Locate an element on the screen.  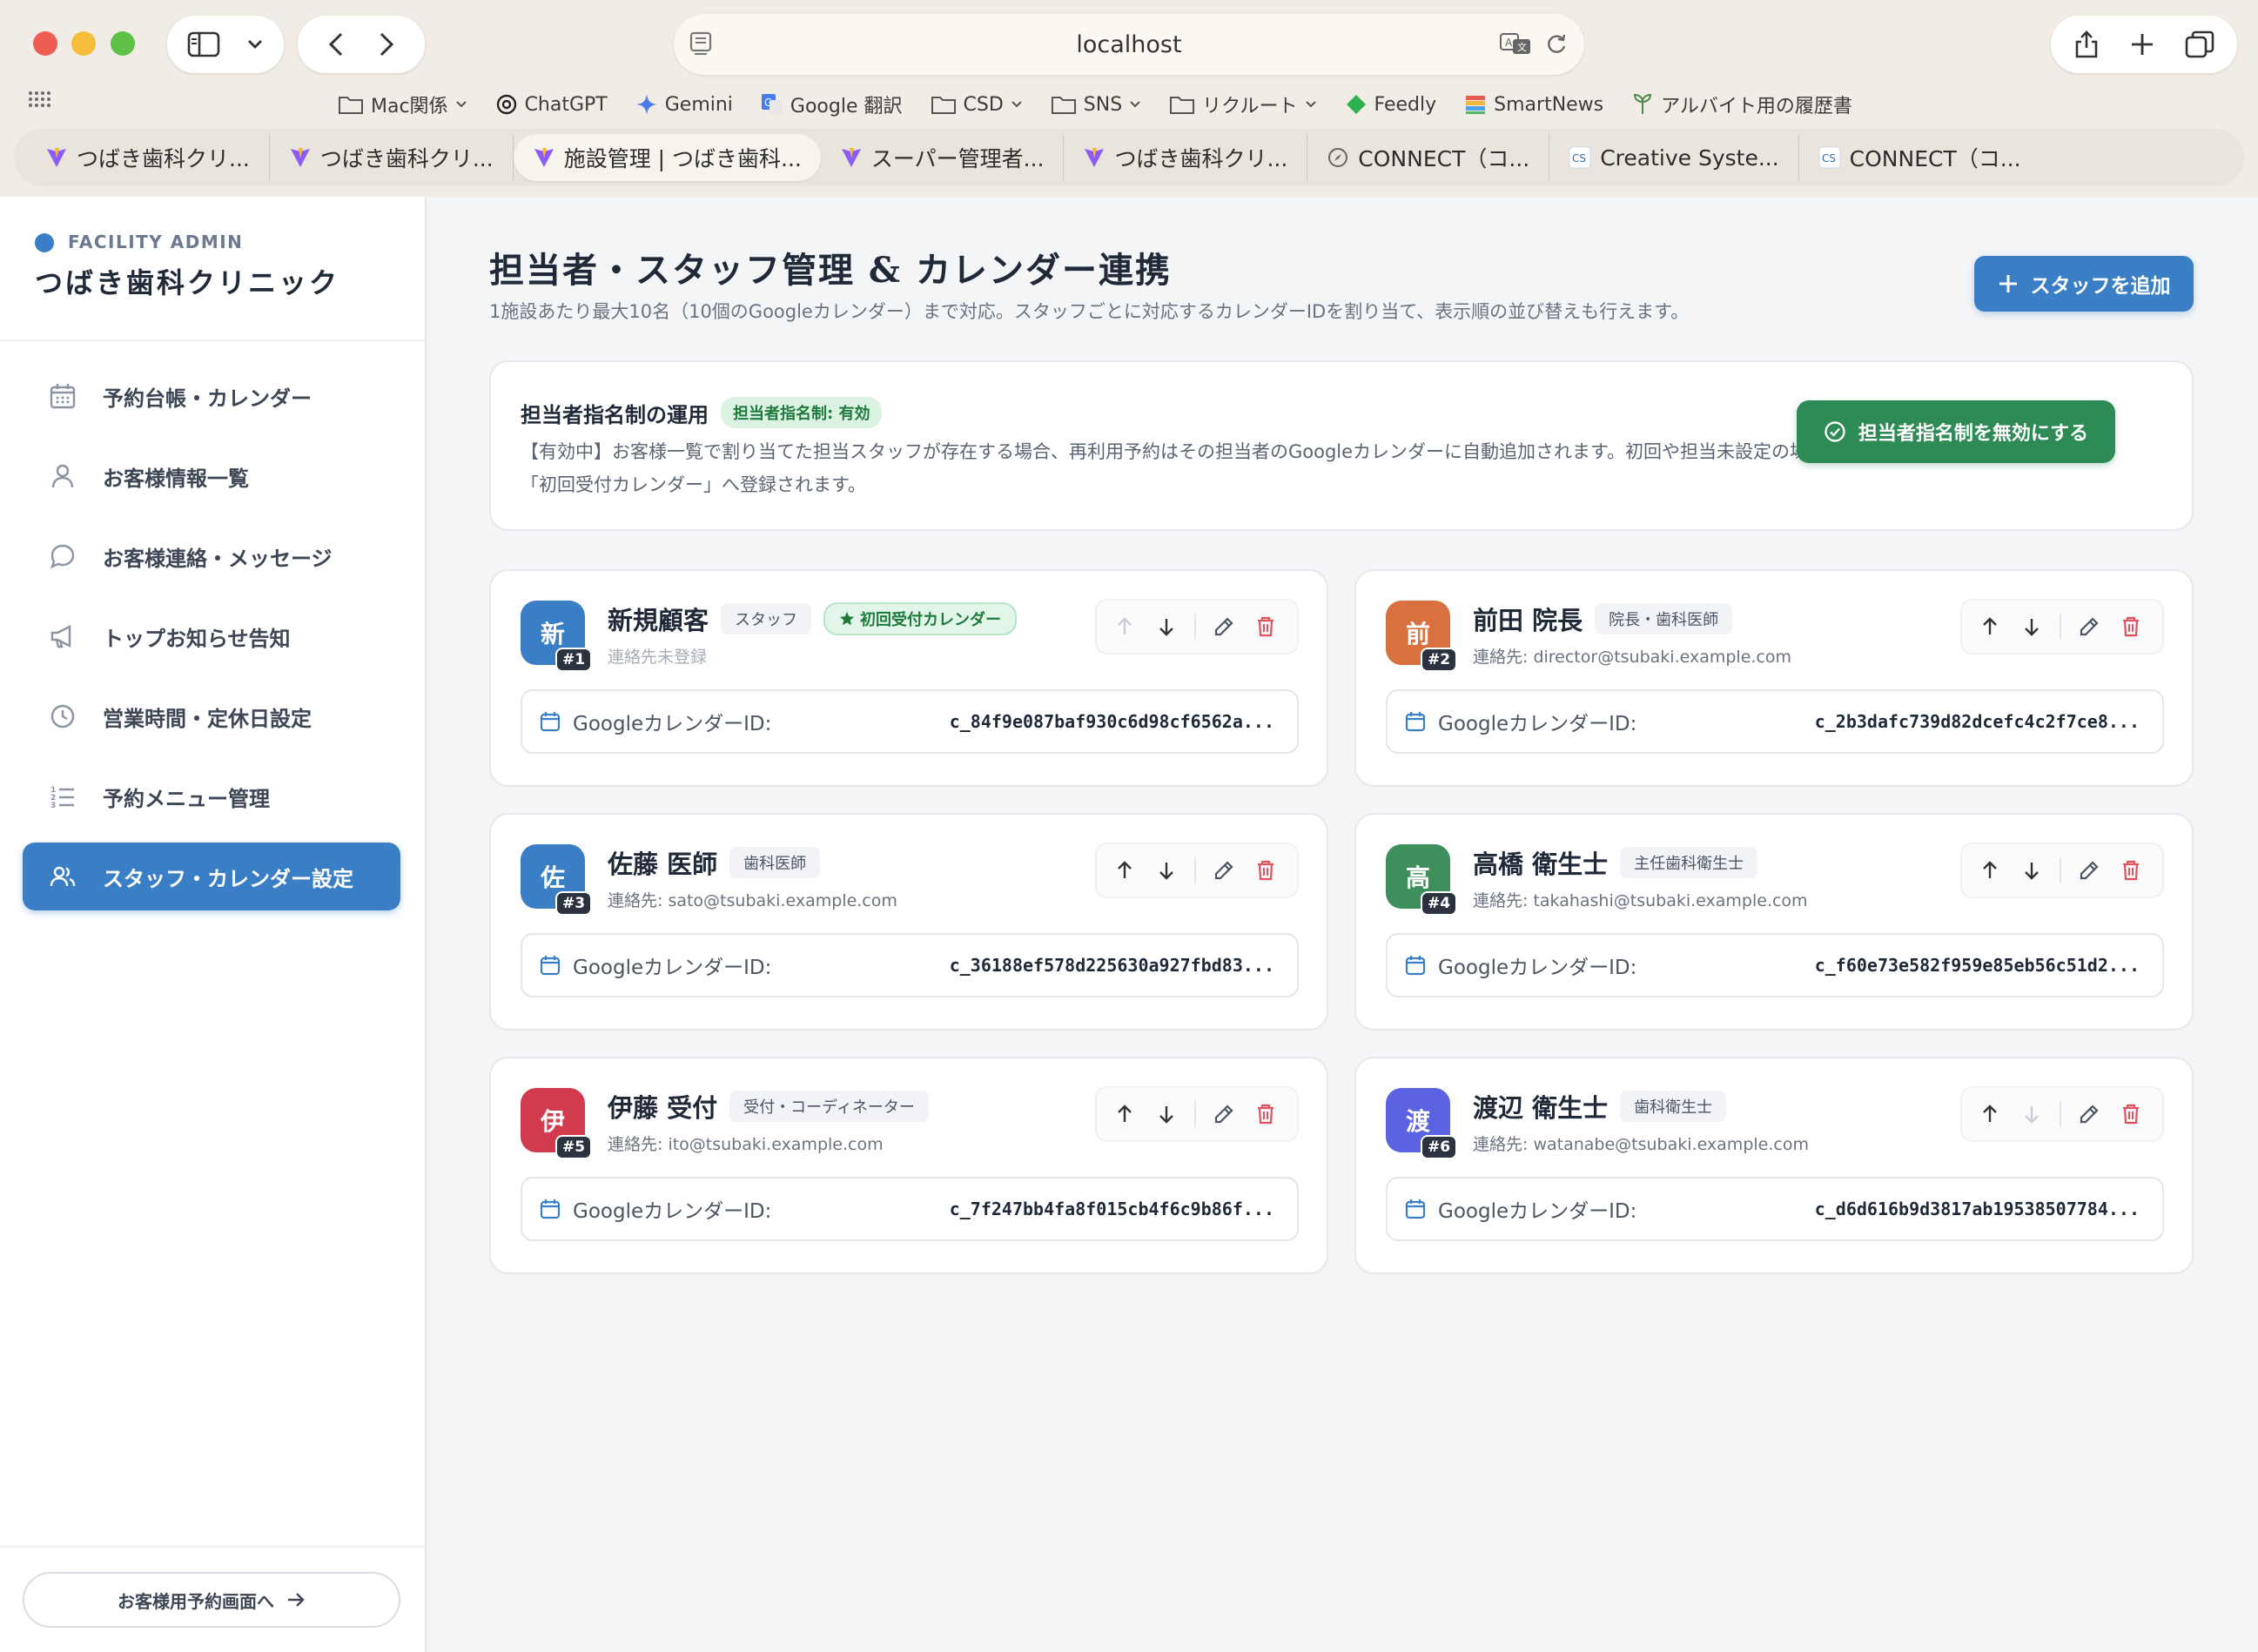
divider is located at coordinates (2060, 627).